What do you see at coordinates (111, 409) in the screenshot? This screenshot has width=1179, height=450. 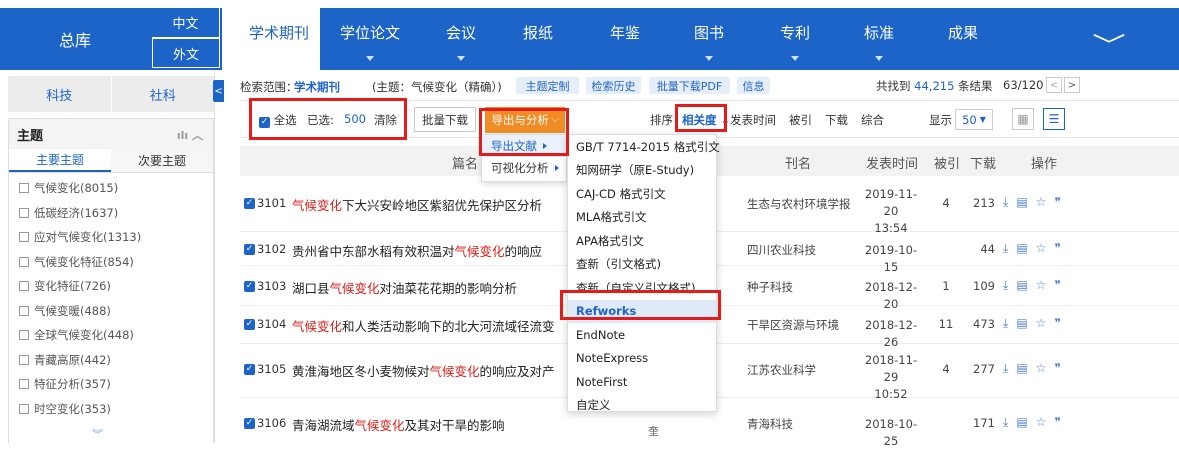 I see `keyword-item: 时空变化(353)` at bounding box center [111, 409].